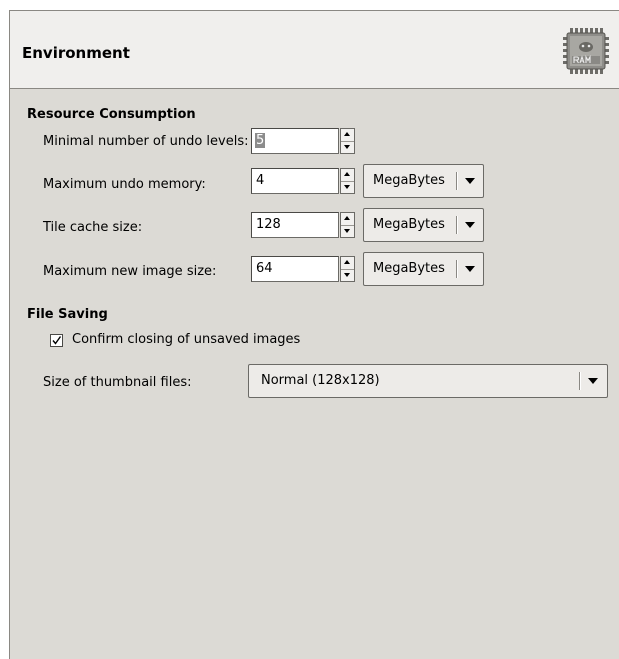  What do you see at coordinates (76, 53) in the screenshot?
I see `page-title: Environment` at bounding box center [76, 53].